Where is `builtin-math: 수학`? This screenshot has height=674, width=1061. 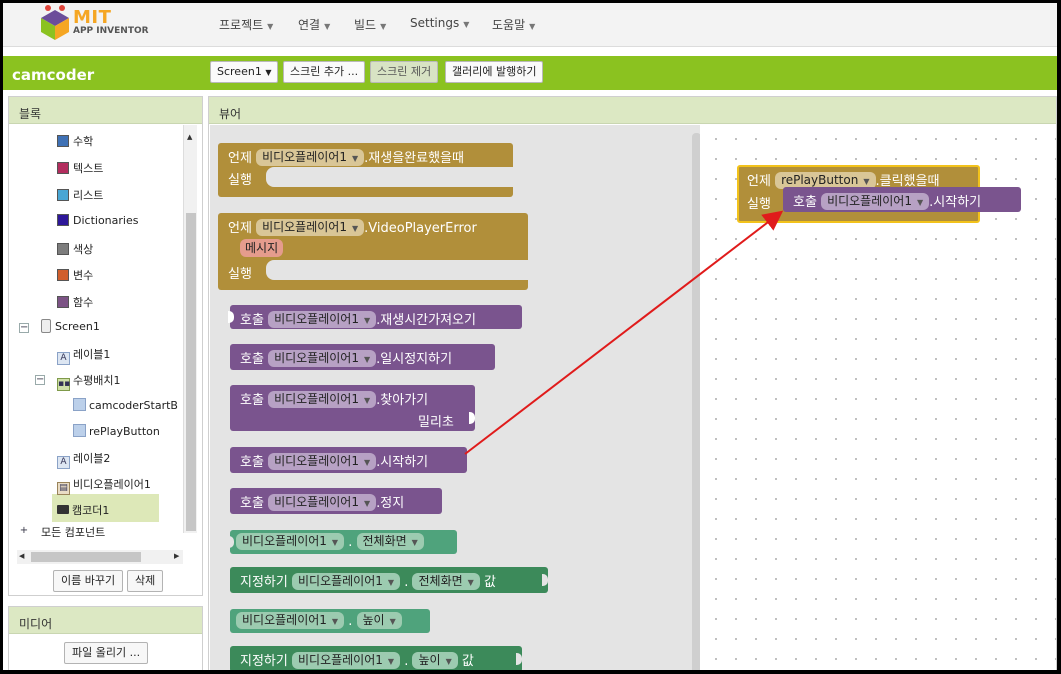 builtin-math: 수학 is located at coordinates (75, 141).